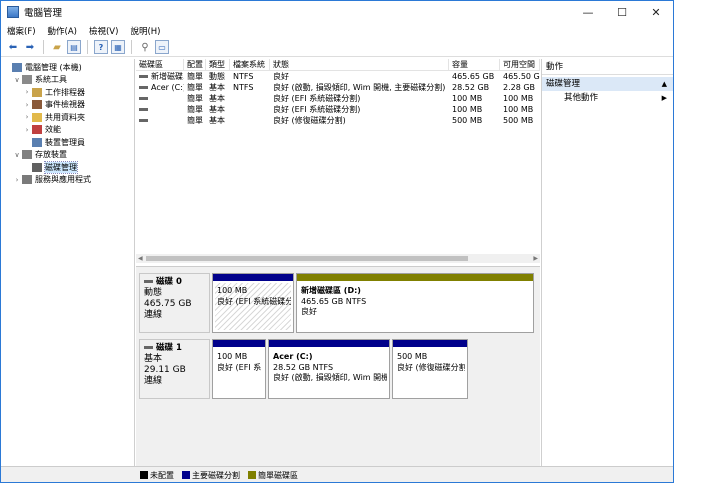 The width and height of the screenshot is (720, 483). I want to click on maximize-button: ☐, so click(622, 12).